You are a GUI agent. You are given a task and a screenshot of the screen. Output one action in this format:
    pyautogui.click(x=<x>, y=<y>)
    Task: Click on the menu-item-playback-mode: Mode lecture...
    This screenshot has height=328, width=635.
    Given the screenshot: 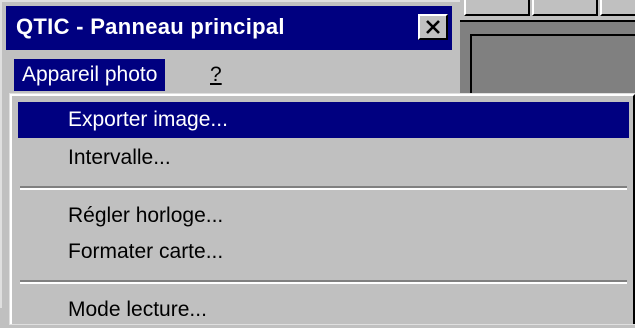 What is the action you would take?
    pyautogui.click(x=323, y=310)
    